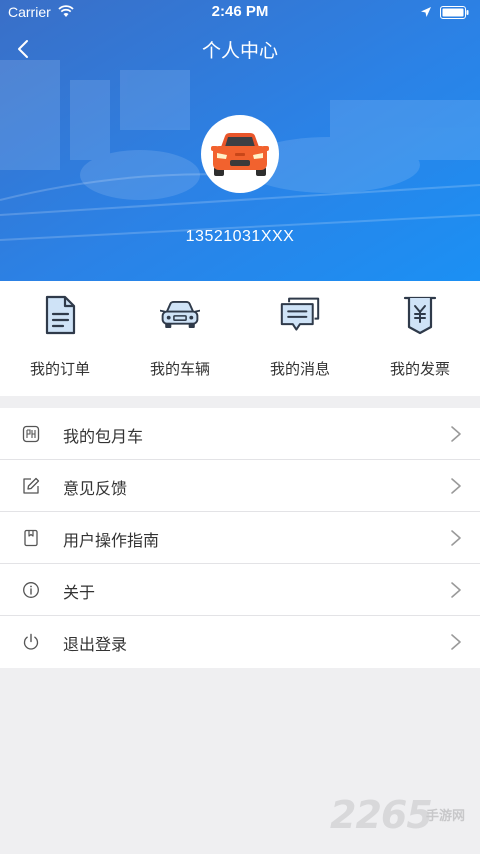  What do you see at coordinates (31, 590) in the screenshot?
I see `info-icon` at bounding box center [31, 590].